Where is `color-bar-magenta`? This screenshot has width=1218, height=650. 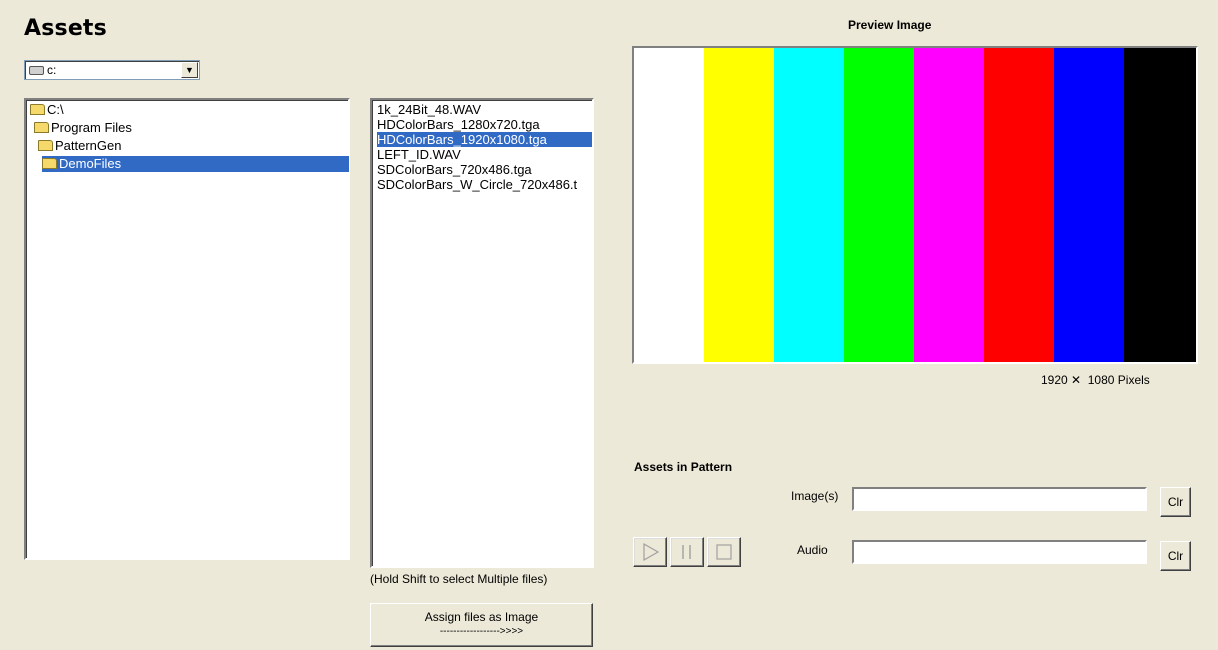 color-bar-magenta is located at coordinates (949, 205).